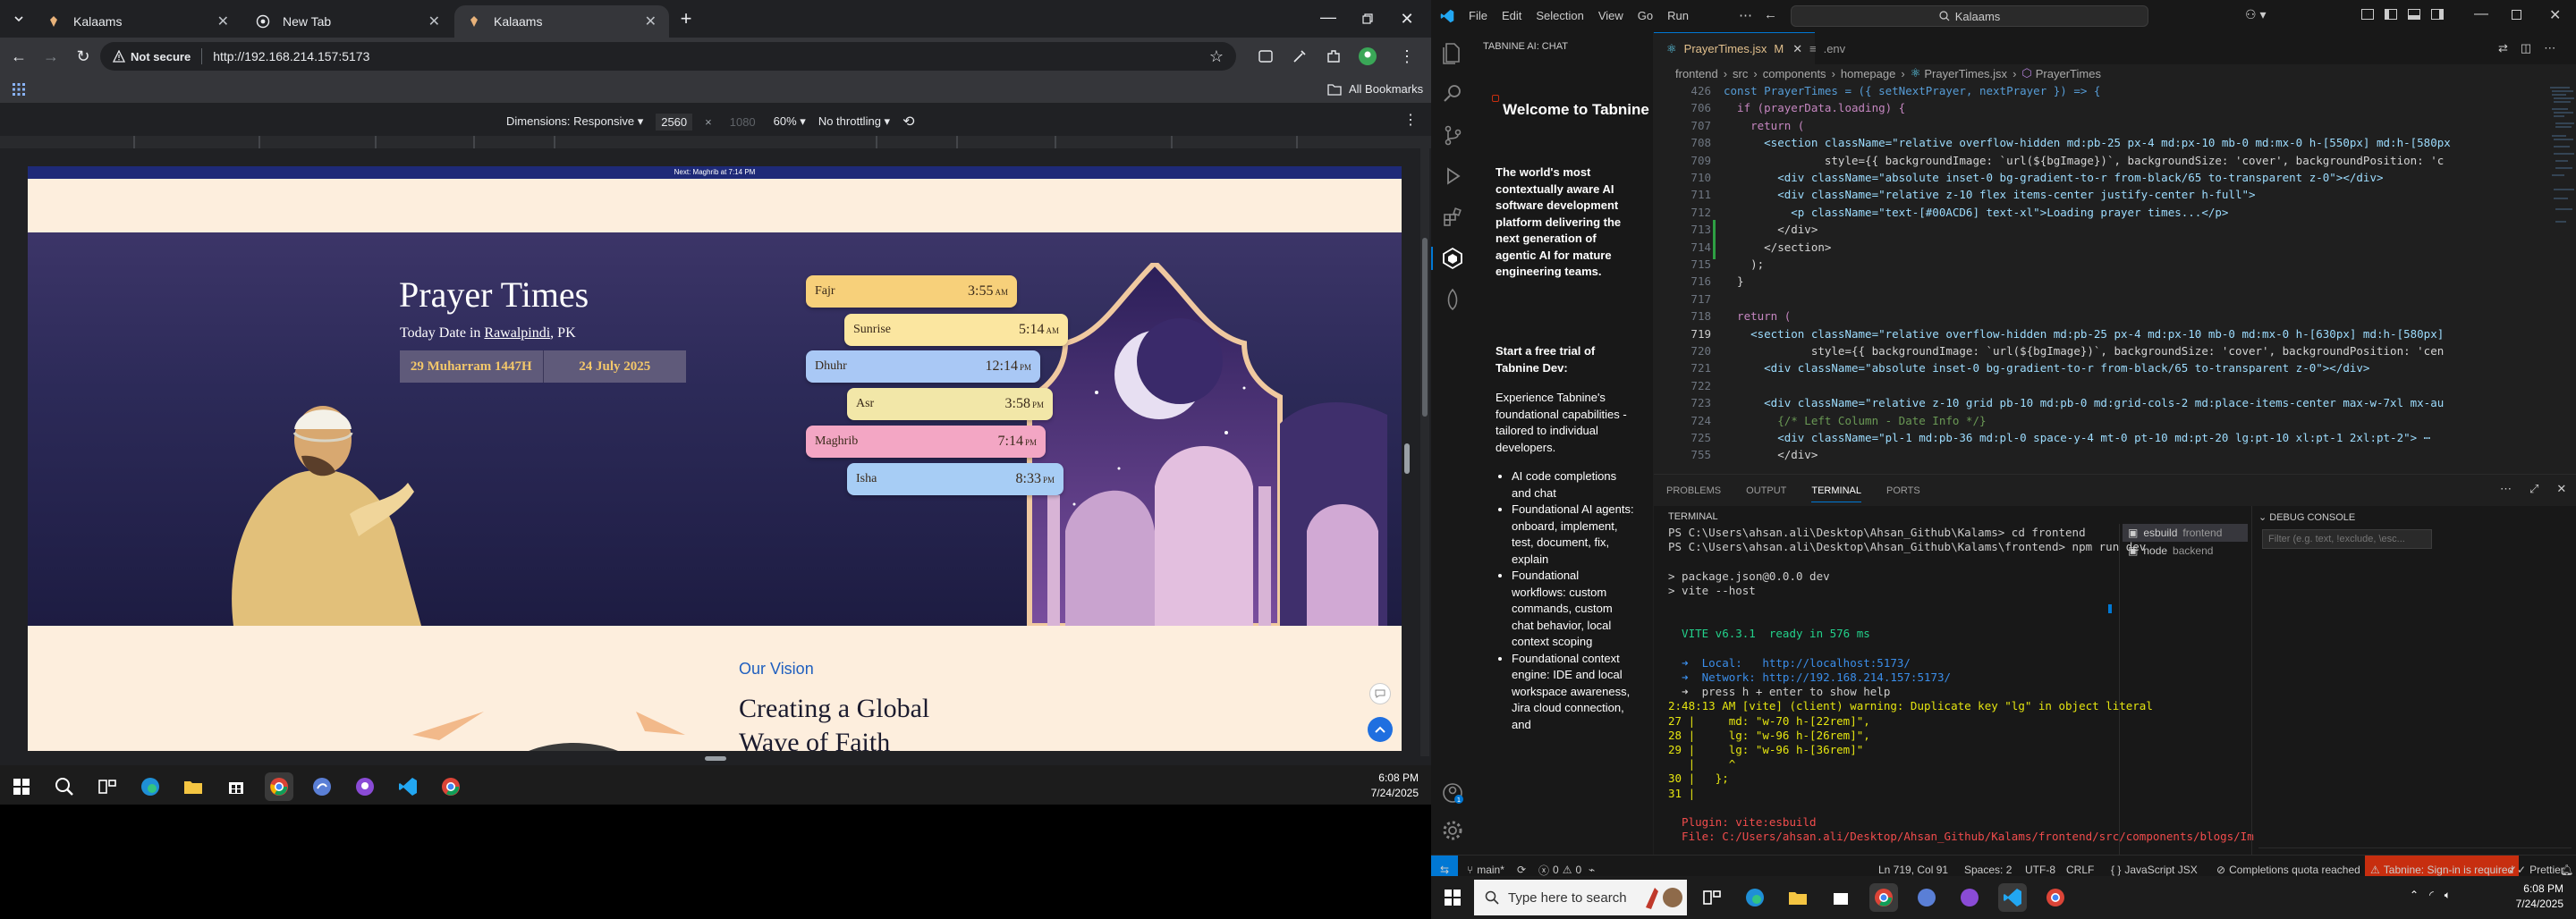  What do you see at coordinates (64, 786) in the screenshot?
I see `taskbar-search-icon` at bounding box center [64, 786].